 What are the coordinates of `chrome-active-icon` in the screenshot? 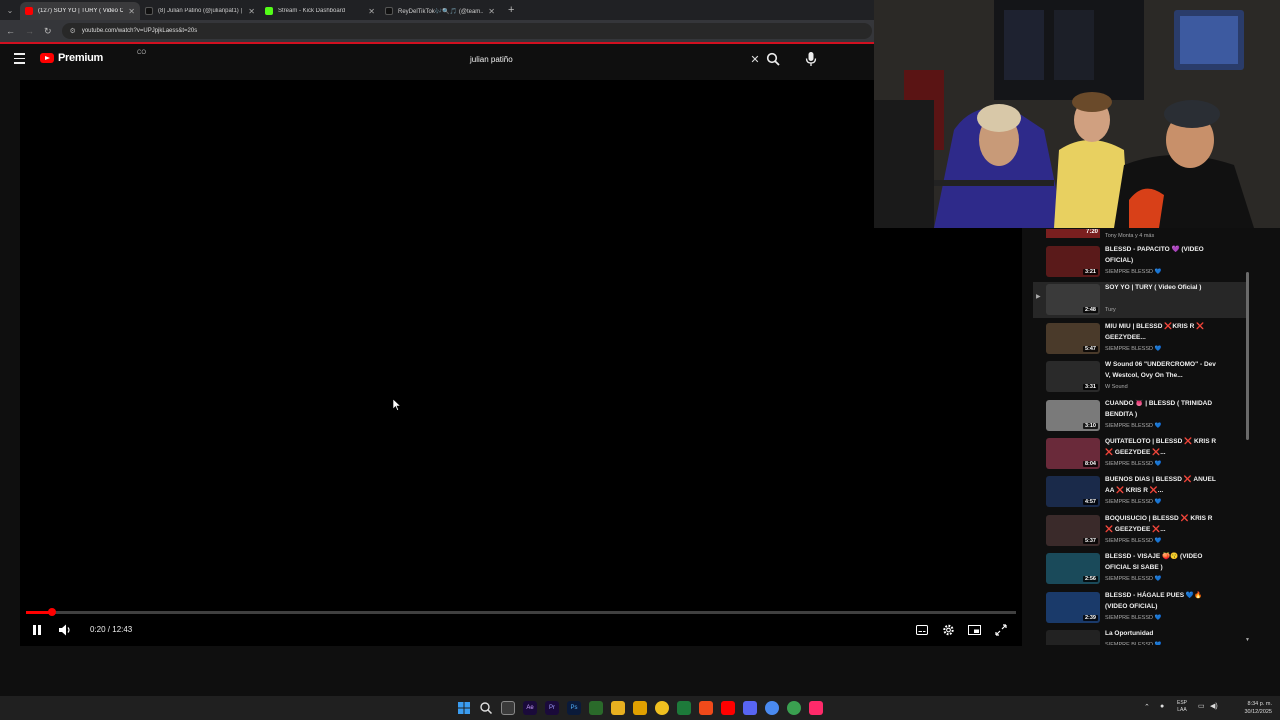 It's located at (772, 708).